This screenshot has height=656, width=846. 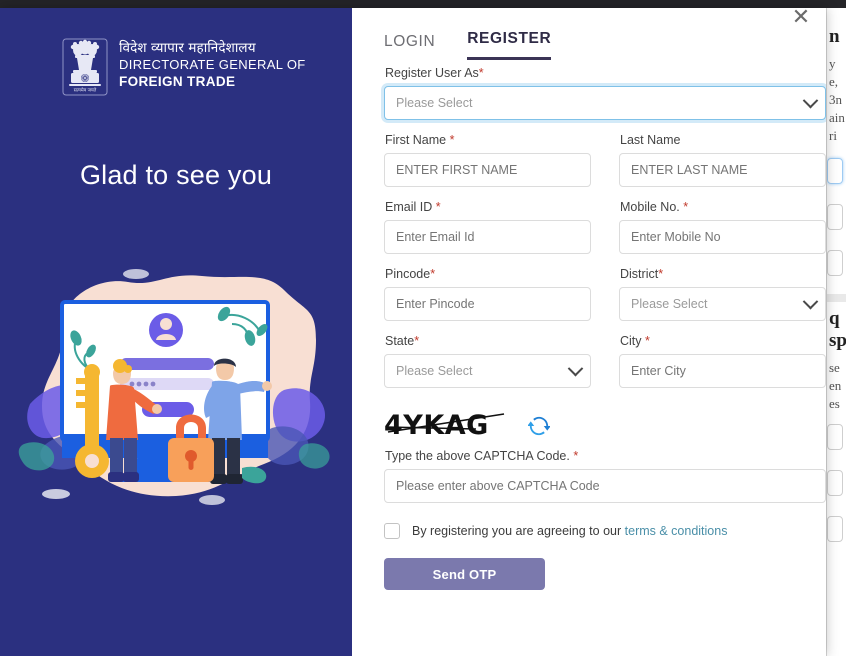 I want to click on bg-fragment: y, so click(x=832, y=63).